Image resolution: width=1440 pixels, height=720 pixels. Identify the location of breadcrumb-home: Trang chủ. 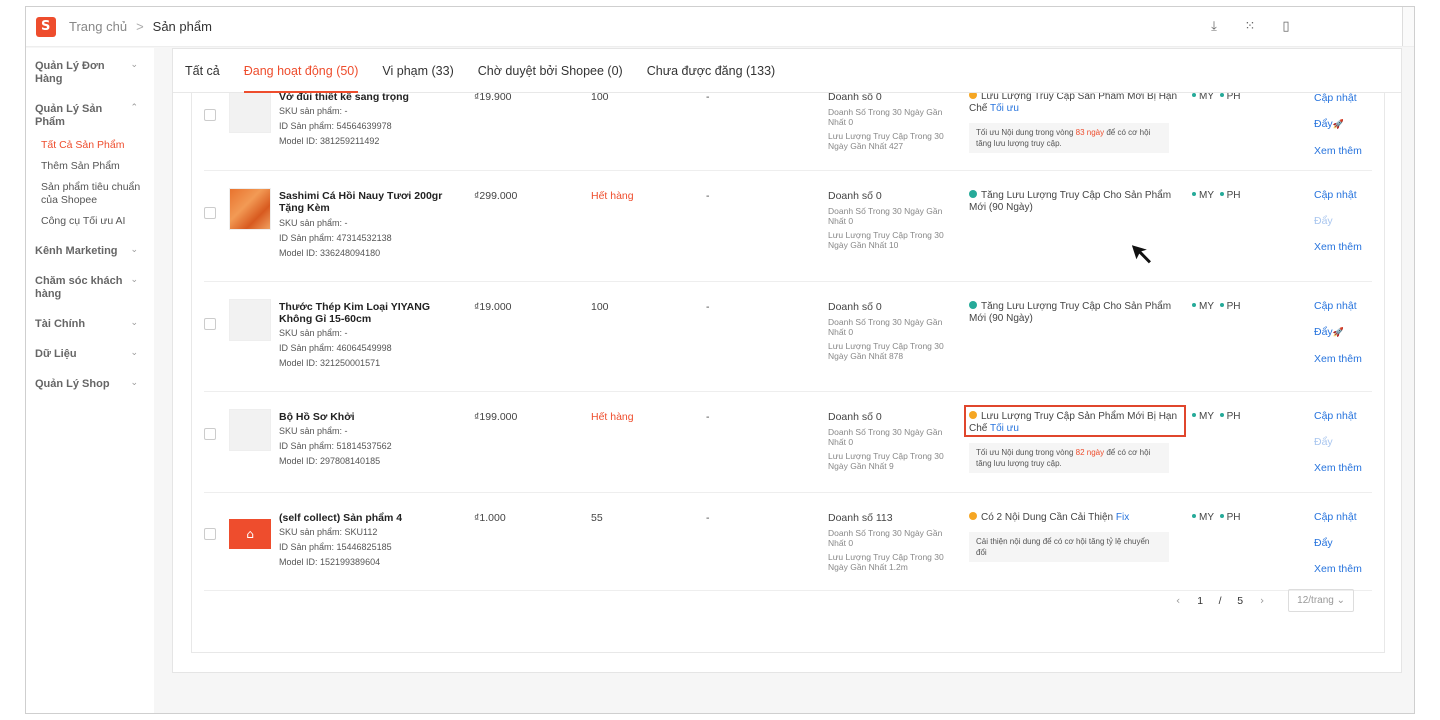
(98, 26).